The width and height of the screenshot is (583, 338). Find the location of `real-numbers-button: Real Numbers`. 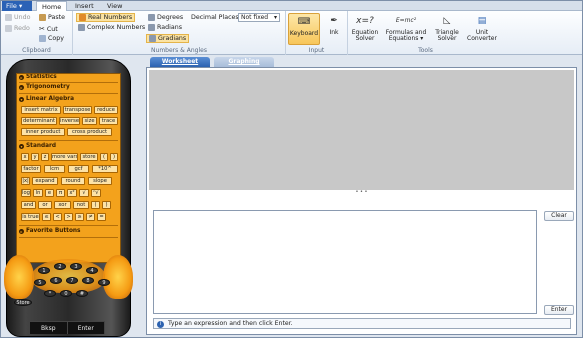

real-numbers-button: Real Numbers is located at coordinates (106, 17).